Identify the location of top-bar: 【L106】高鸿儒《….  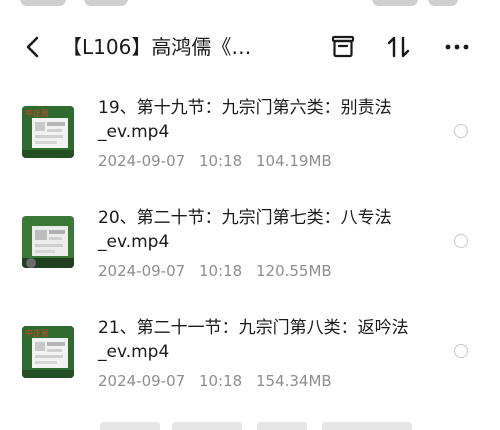
(250, 48).